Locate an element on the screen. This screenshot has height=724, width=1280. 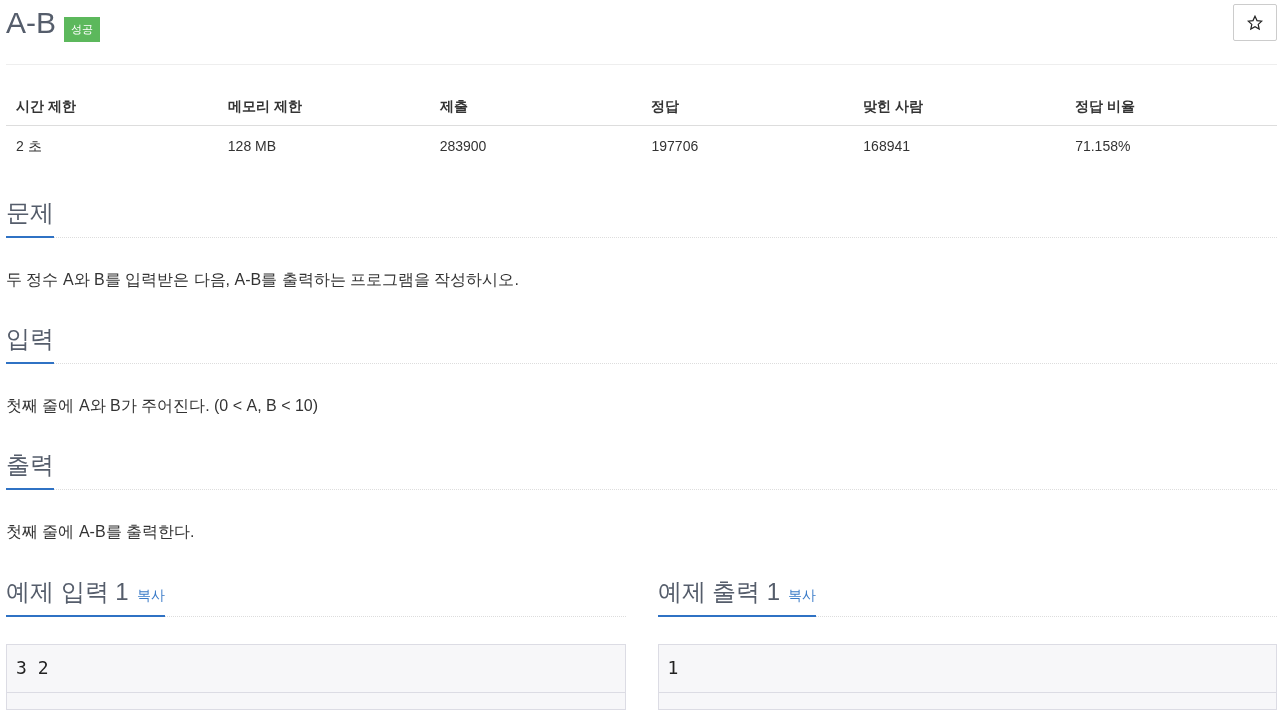
sample-heading: 예제 입력 1 is located at coordinates (67, 592).